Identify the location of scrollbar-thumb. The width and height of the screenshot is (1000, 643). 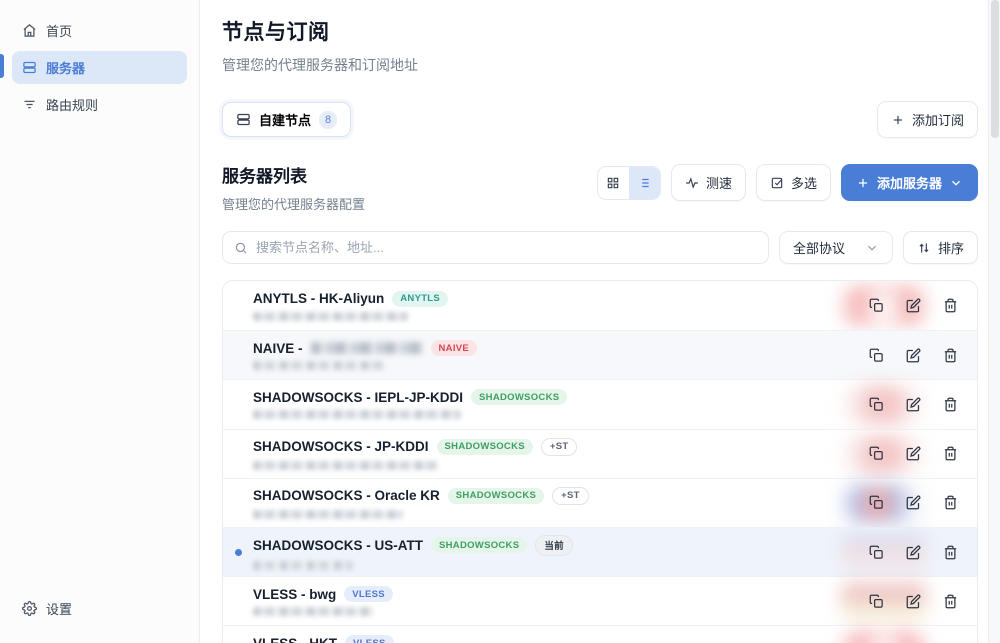
(995, 69).